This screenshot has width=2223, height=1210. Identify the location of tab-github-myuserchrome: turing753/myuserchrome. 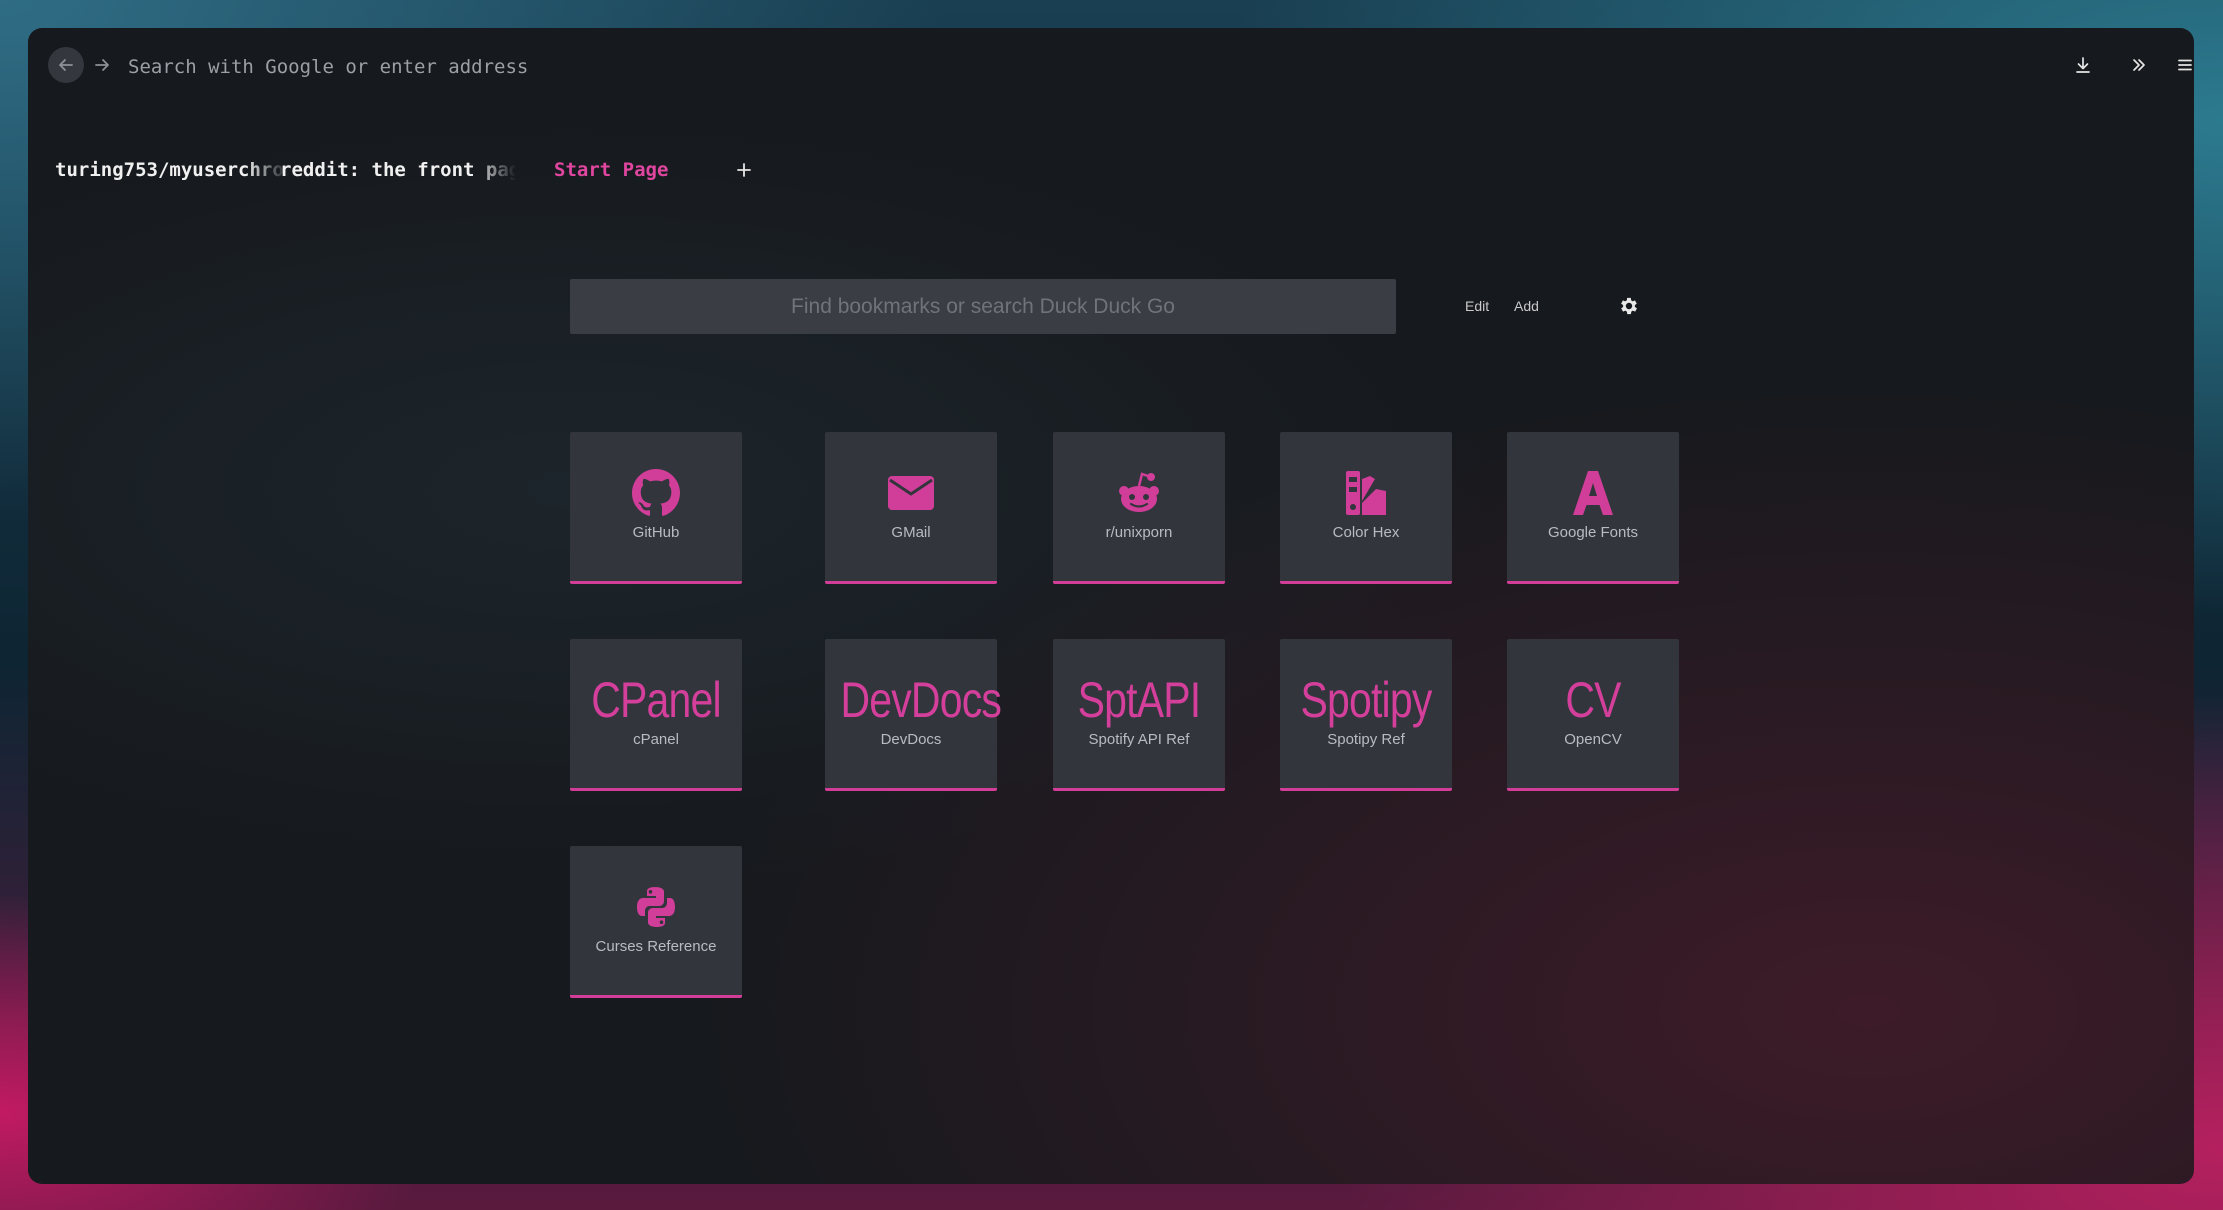
(171, 170).